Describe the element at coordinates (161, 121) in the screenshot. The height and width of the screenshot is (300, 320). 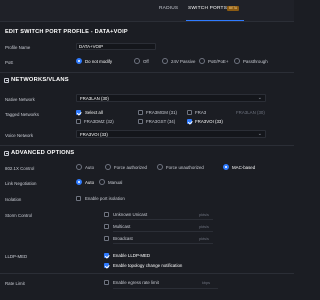
I see `tagged-network-label: FRA3GST (34)` at that location.